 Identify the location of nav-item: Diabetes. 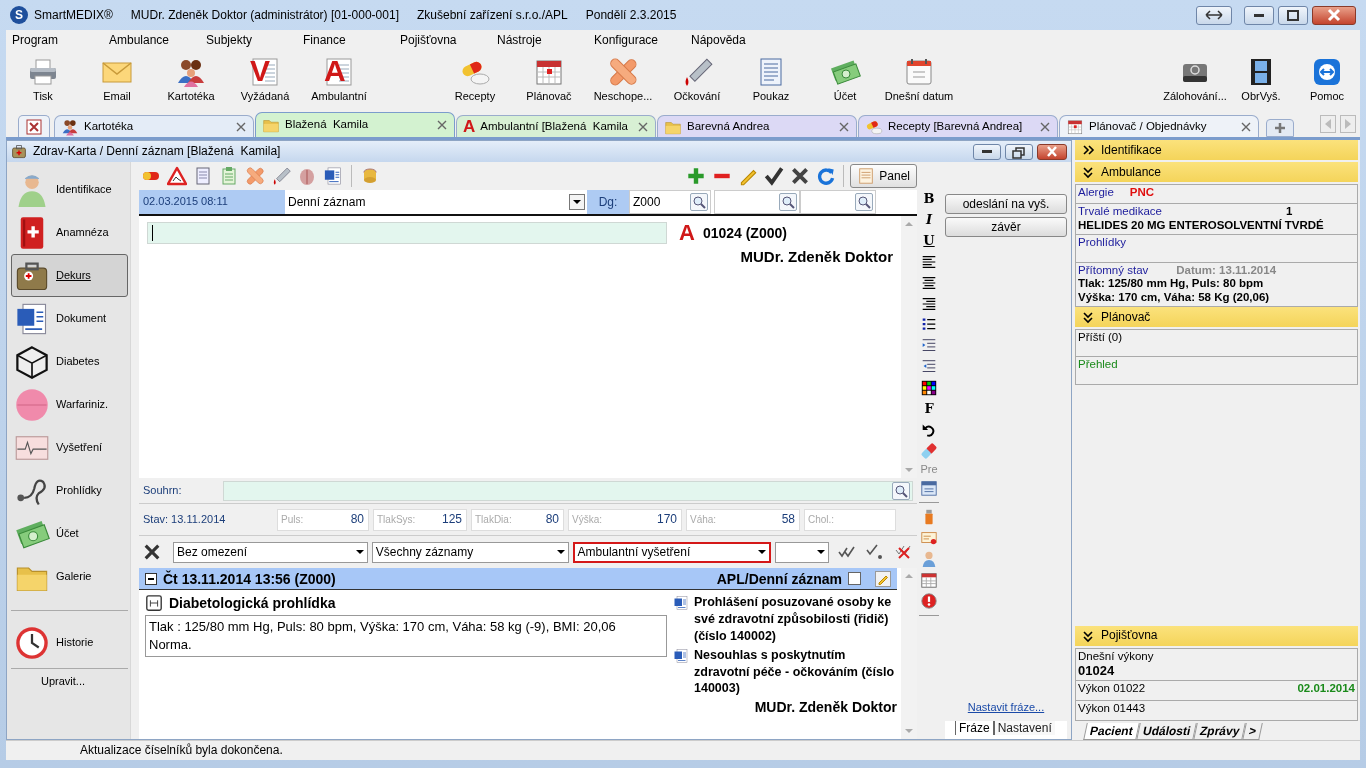
(69, 361).